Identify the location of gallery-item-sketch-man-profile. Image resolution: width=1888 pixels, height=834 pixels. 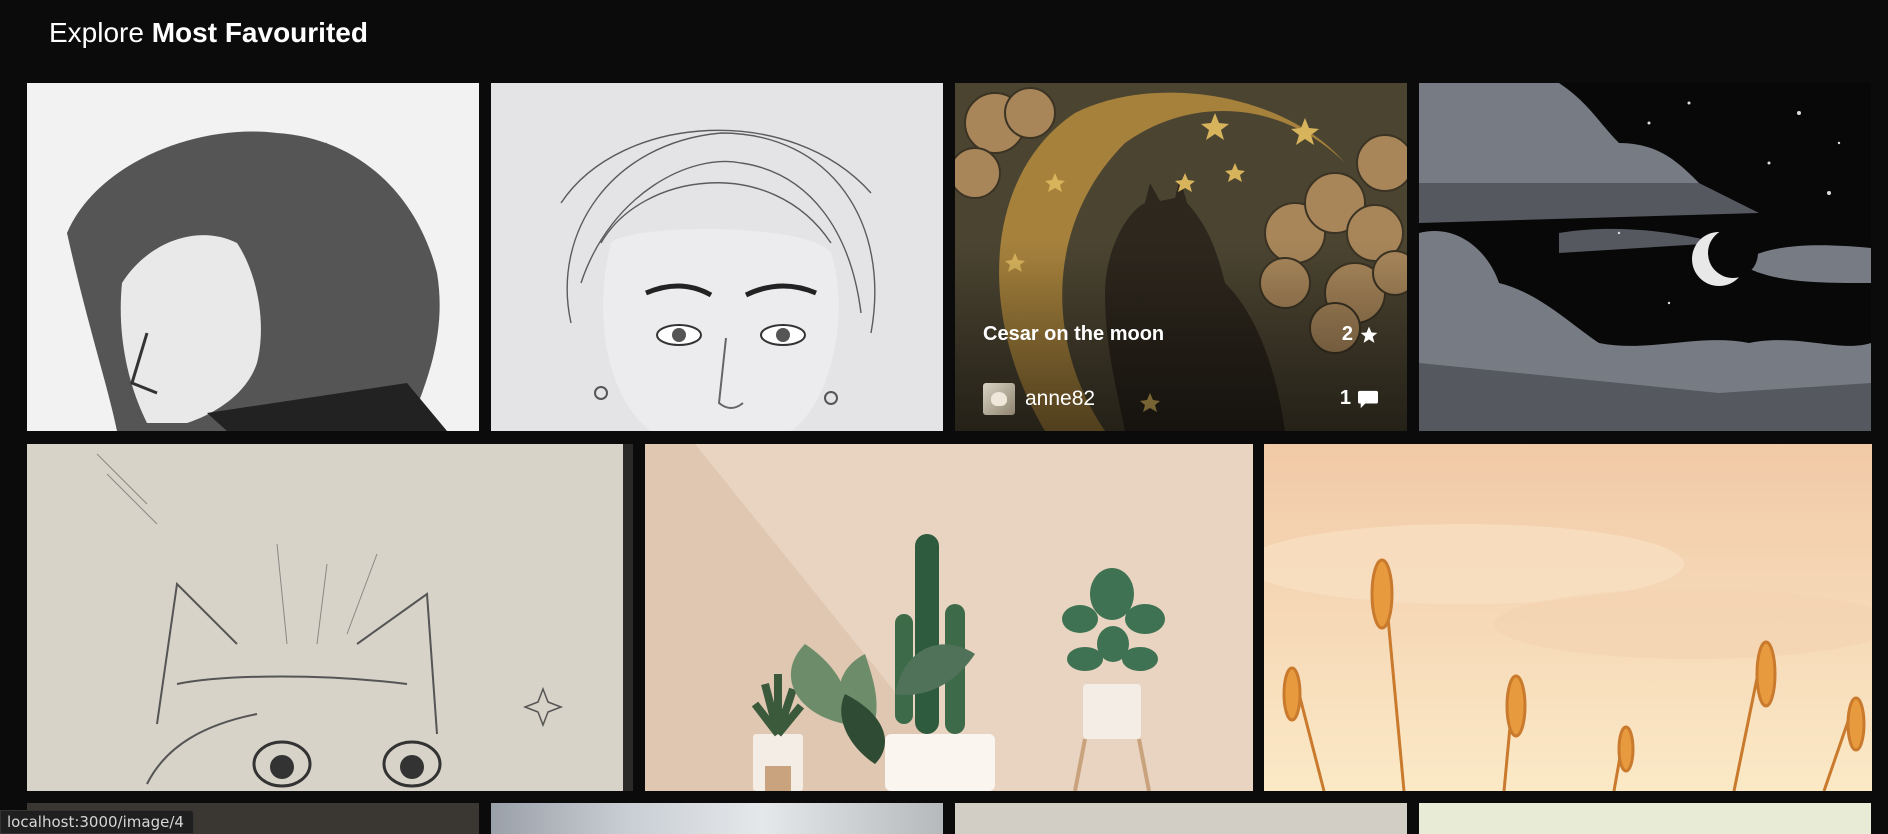
(253, 257).